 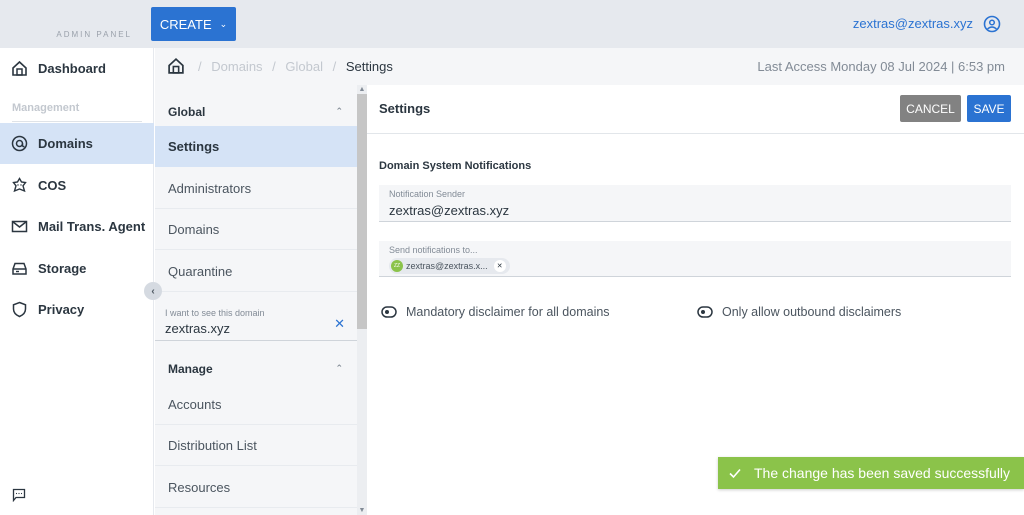 What do you see at coordinates (236, 66) in the screenshot?
I see `breadcrumb-domains: Domains` at bounding box center [236, 66].